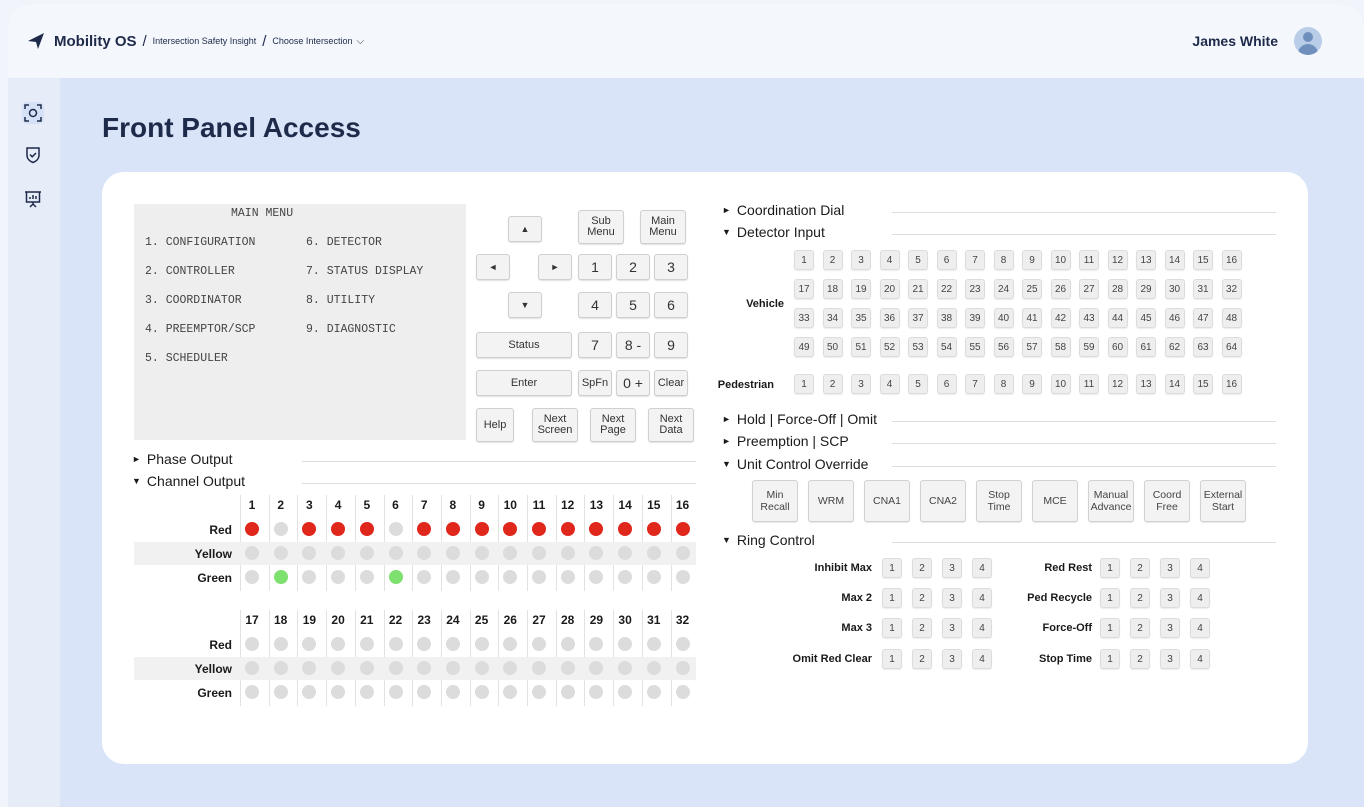 This screenshot has width=1364, height=807. Describe the element at coordinates (1003, 318) in the screenshot. I see `vehicle-detector-button: 40` at that location.